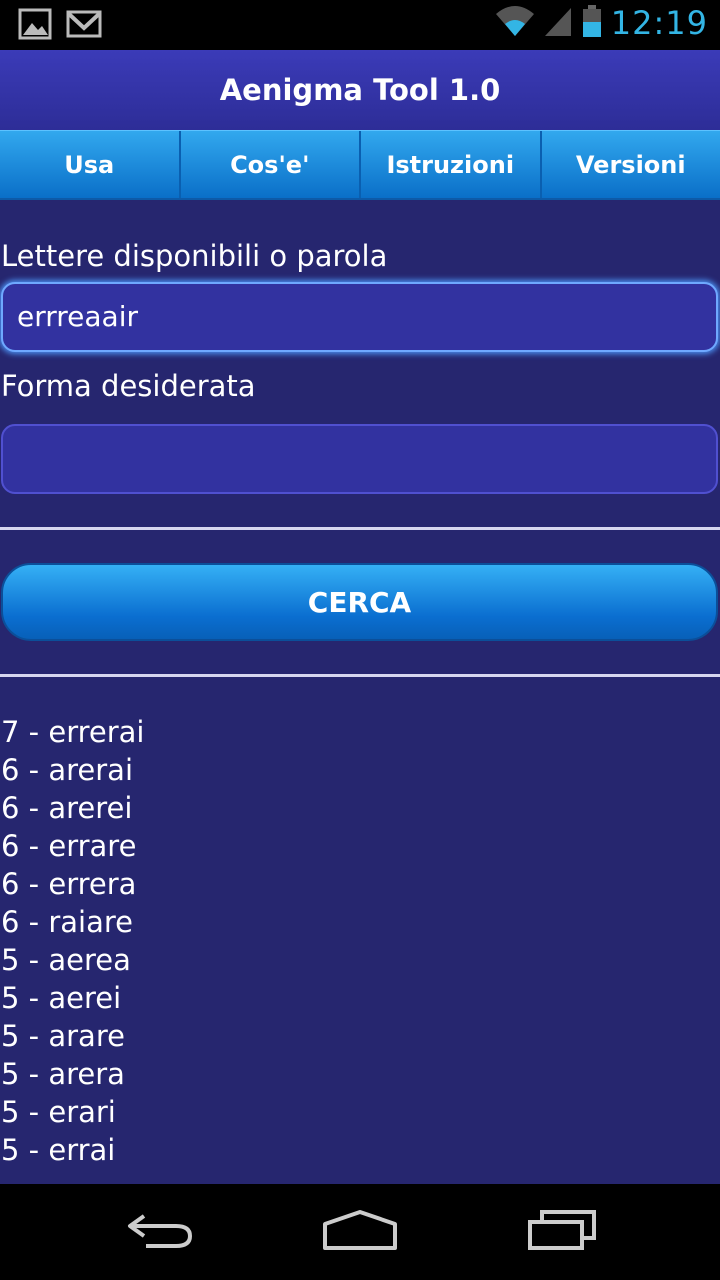  I want to click on app-title: Aenigma Tool 1.0, so click(360, 90).